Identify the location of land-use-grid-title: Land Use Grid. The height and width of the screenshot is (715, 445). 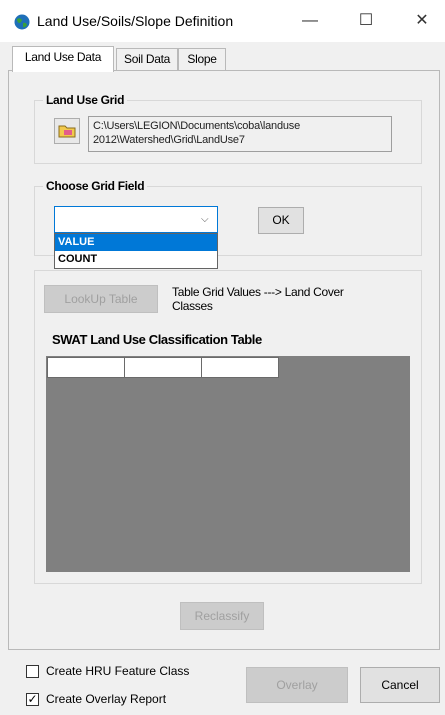
(85, 100).